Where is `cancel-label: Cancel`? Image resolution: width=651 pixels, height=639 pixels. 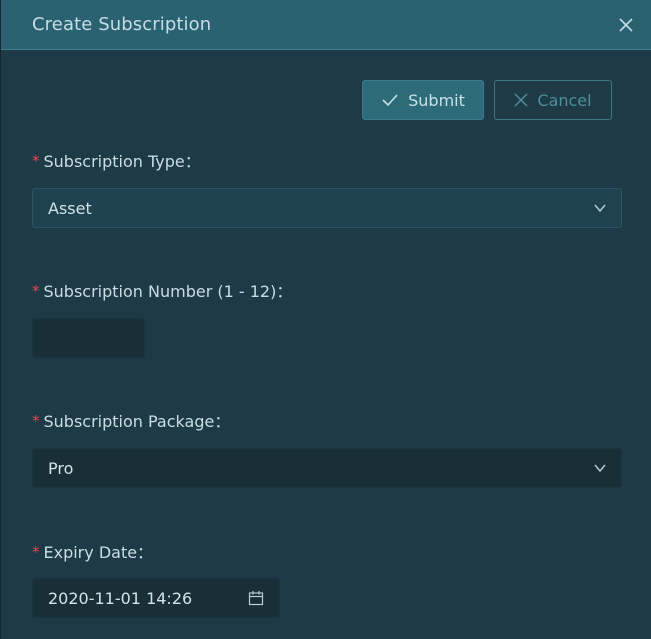
cancel-label: Cancel is located at coordinates (564, 100).